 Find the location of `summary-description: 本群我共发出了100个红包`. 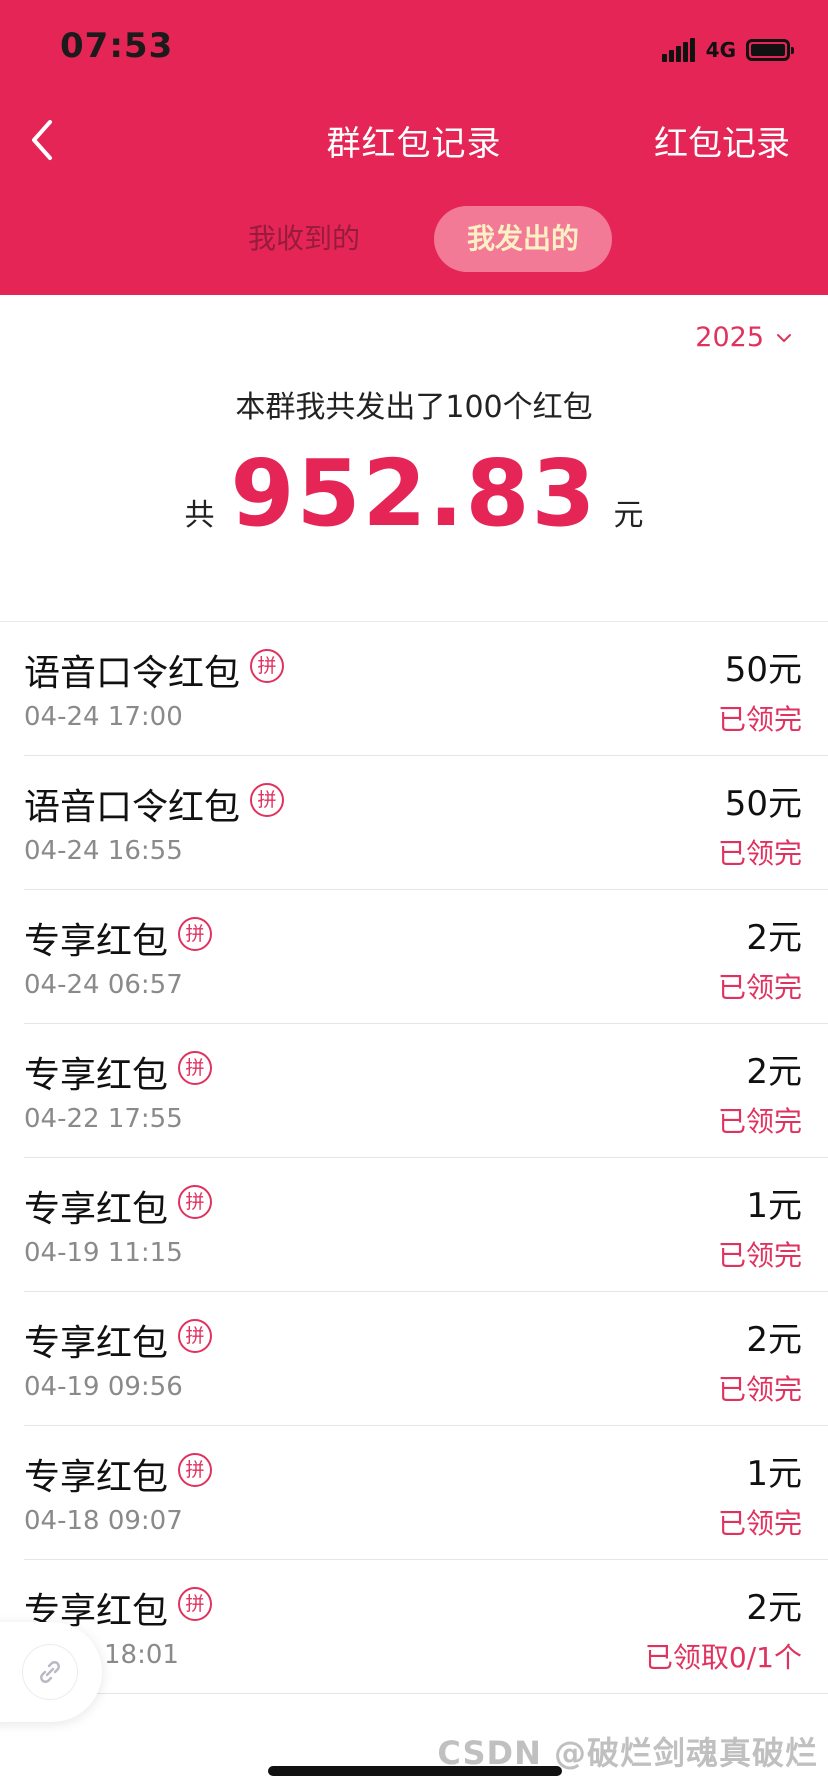

summary-description: 本群我共发出了100个红包 is located at coordinates (414, 407).